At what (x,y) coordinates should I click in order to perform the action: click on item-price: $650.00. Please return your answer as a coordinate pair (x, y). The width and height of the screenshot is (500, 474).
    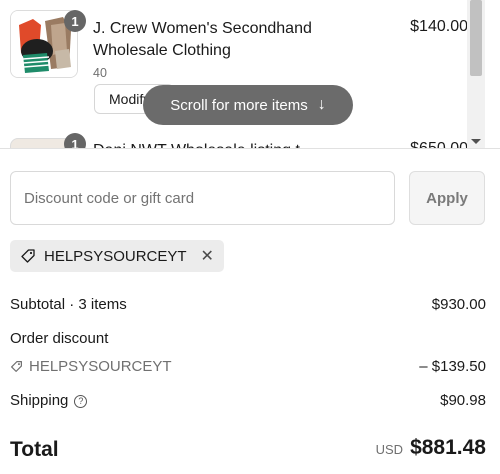
    Looking at the image, I should click on (439, 144).